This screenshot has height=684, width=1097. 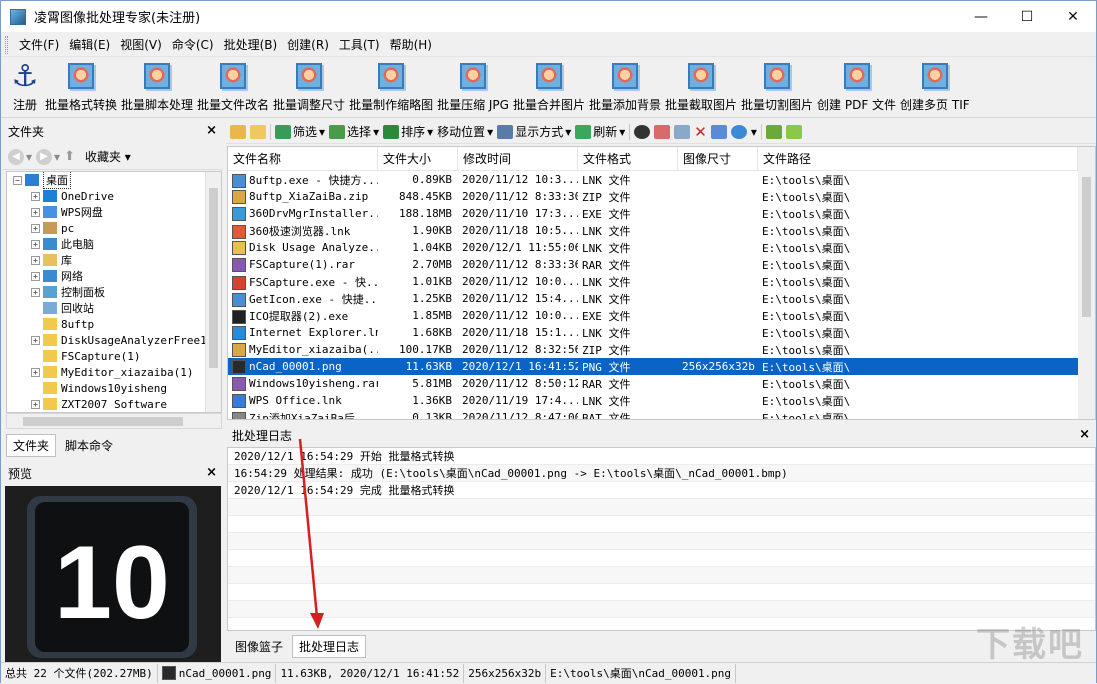 What do you see at coordinates (391, 88) in the screenshot?
I see `toolbar-button-thumbnail: 批量制作缩略图` at bounding box center [391, 88].